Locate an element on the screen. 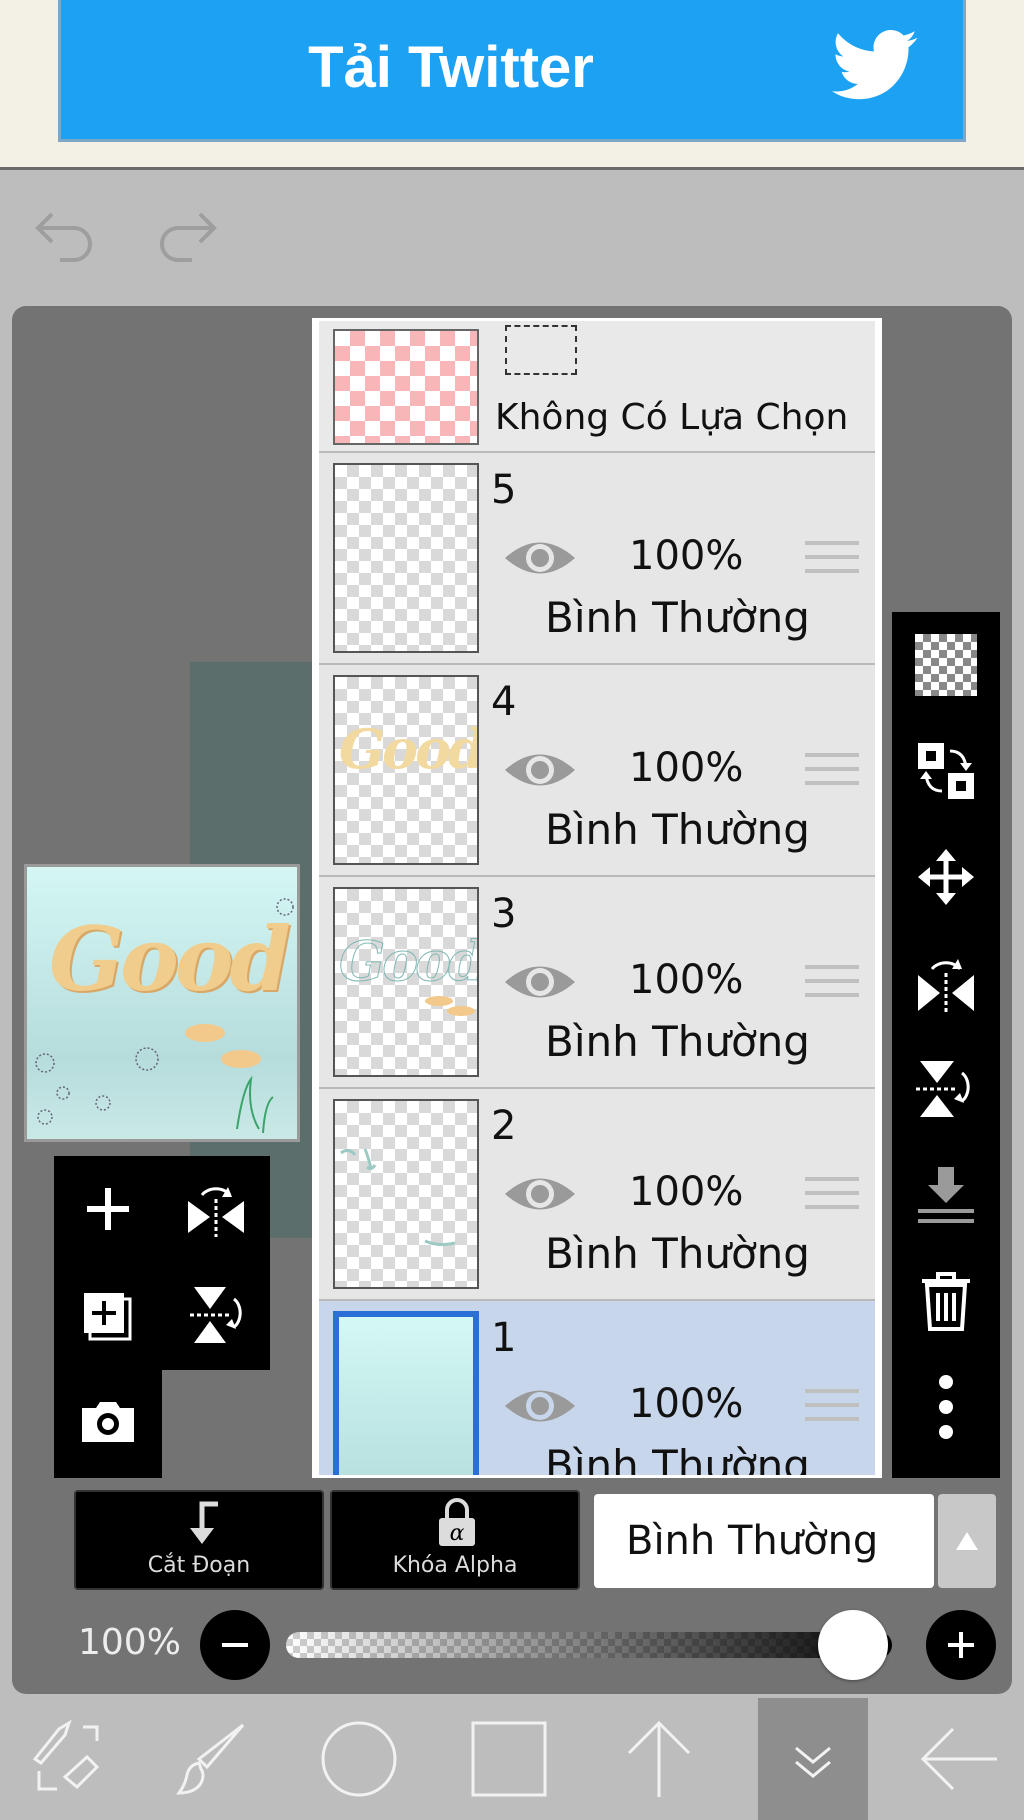  selection-layer-label: Không Có Lựa Chọn is located at coordinates (672, 417).